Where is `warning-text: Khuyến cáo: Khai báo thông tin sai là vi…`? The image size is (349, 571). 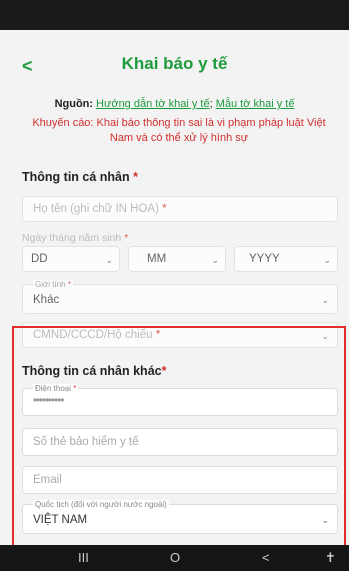
warning-text: Khuyến cáo: Khai báo thông tin sai là vi… is located at coordinates (179, 130).